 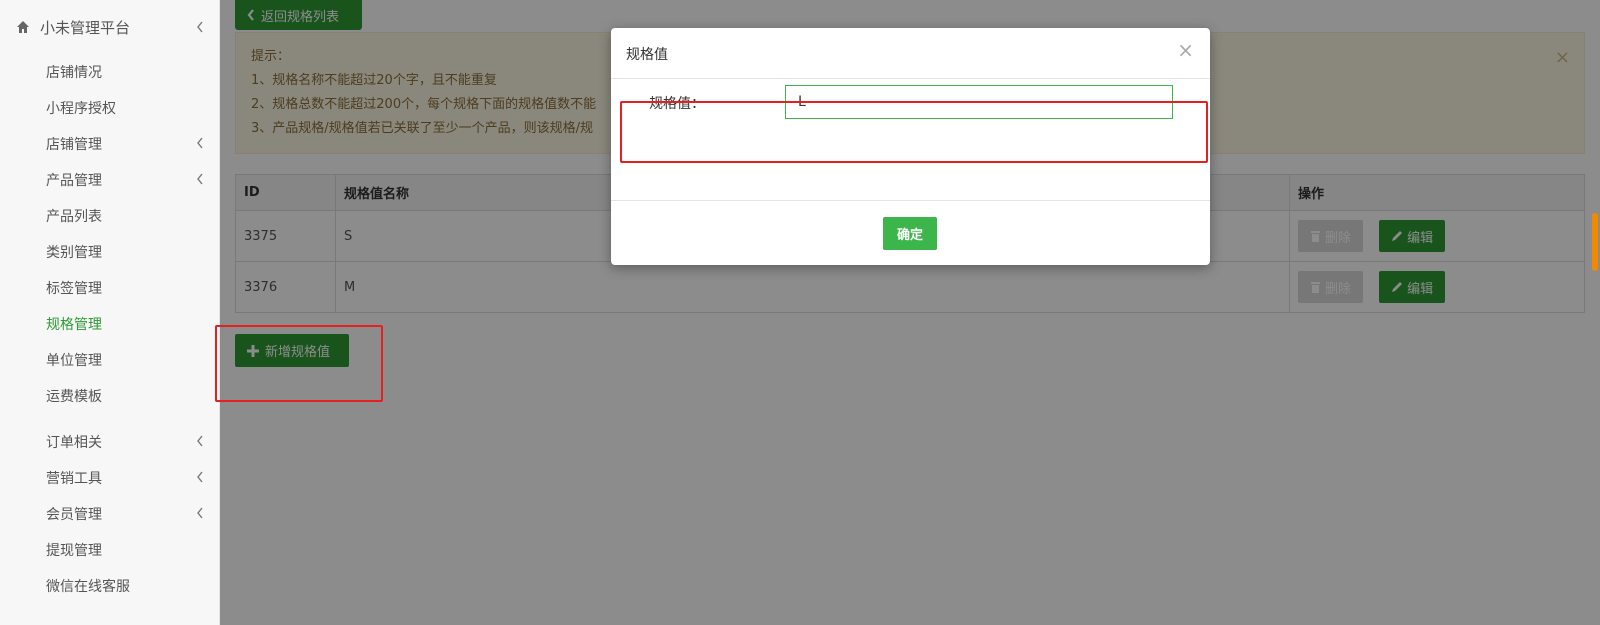 I want to click on sidebar-item-label: 提现管理, so click(x=74, y=551).